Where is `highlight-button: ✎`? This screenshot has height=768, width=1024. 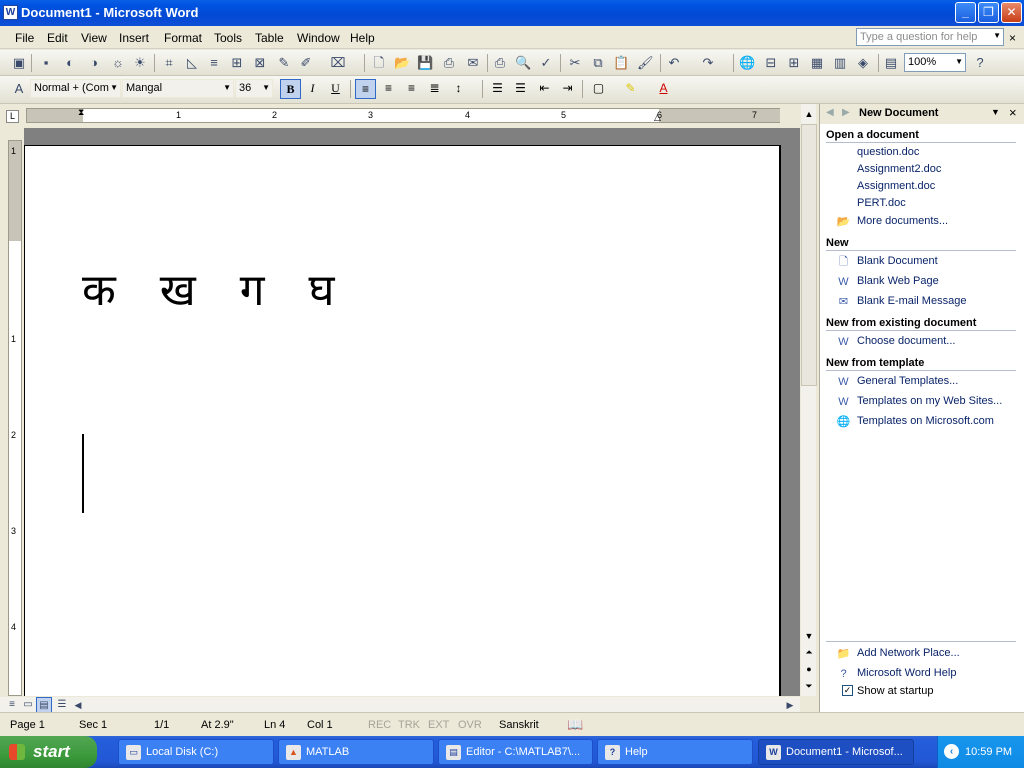 highlight-button: ✎ is located at coordinates (630, 89).